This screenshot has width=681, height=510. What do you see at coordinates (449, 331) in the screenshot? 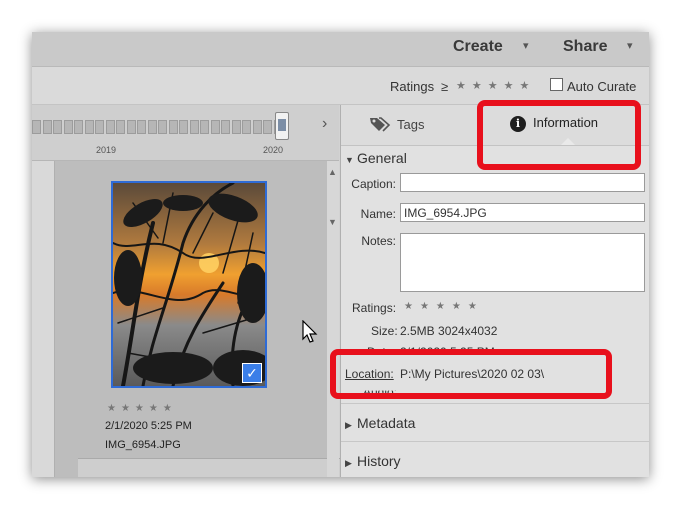
I see `size-value: 2.5MB 3024x4032` at bounding box center [449, 331].